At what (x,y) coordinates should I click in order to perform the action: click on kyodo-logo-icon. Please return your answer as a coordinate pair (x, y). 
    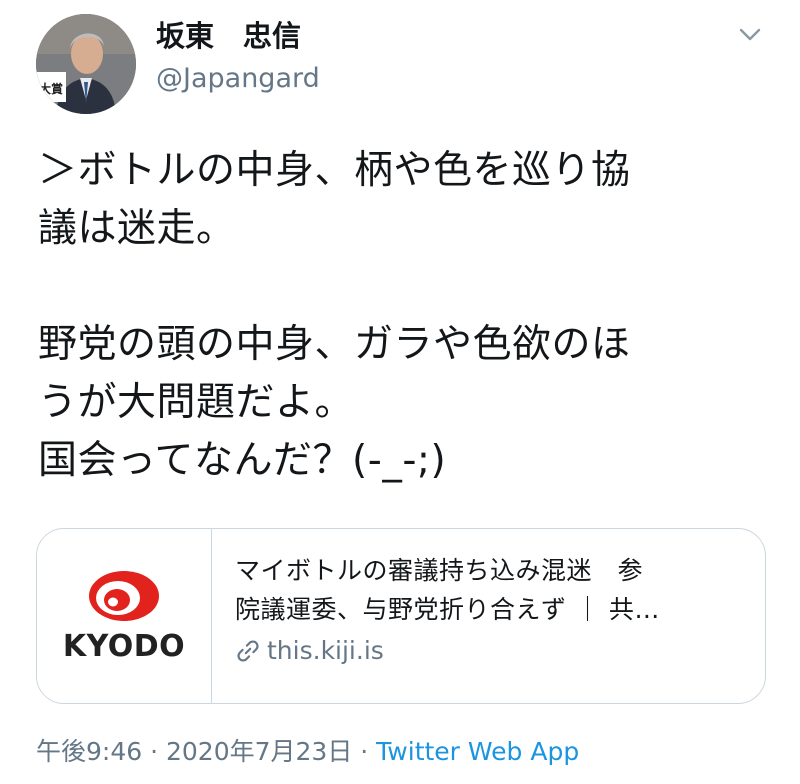
    Looking at the image, I should click on (124, 596).